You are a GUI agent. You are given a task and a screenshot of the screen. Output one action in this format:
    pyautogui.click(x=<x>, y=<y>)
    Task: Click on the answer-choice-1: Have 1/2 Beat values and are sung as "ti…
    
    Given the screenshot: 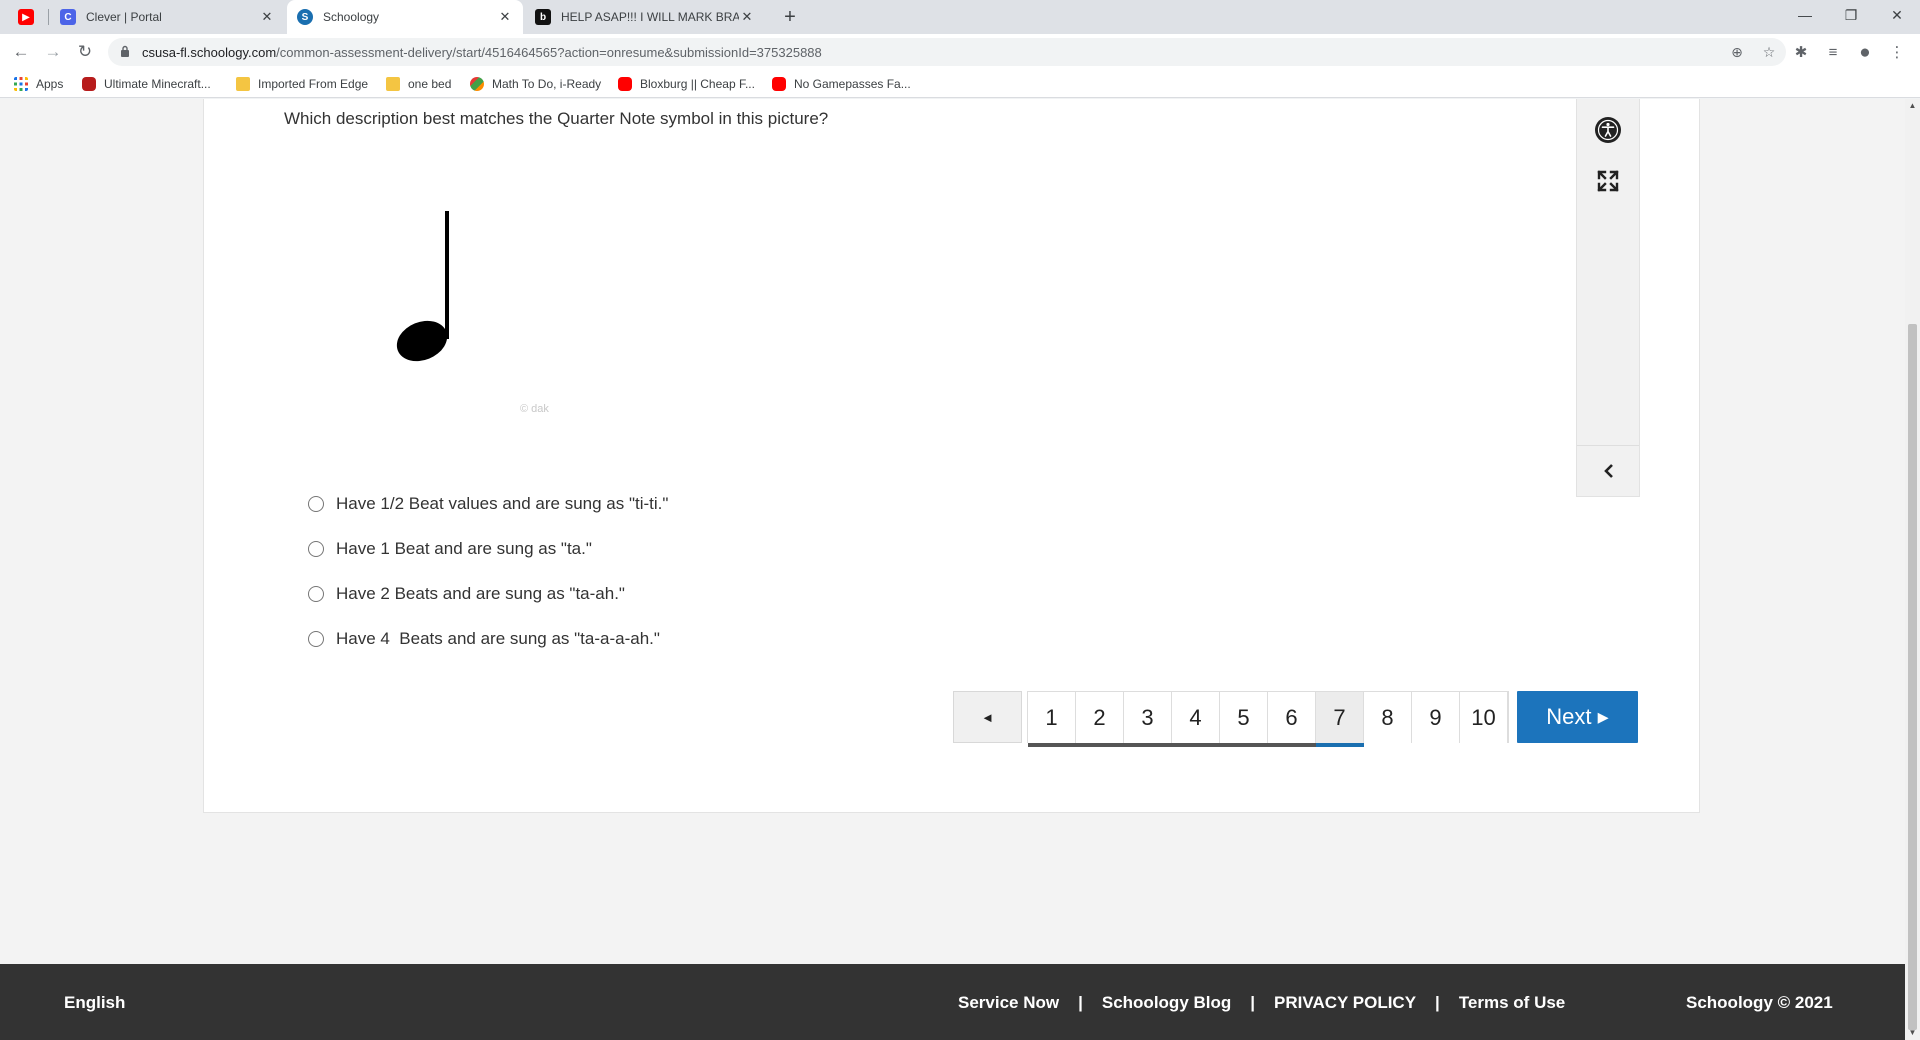 What is the action you would take?
    pyautogui.click(x=488, y=504)
    